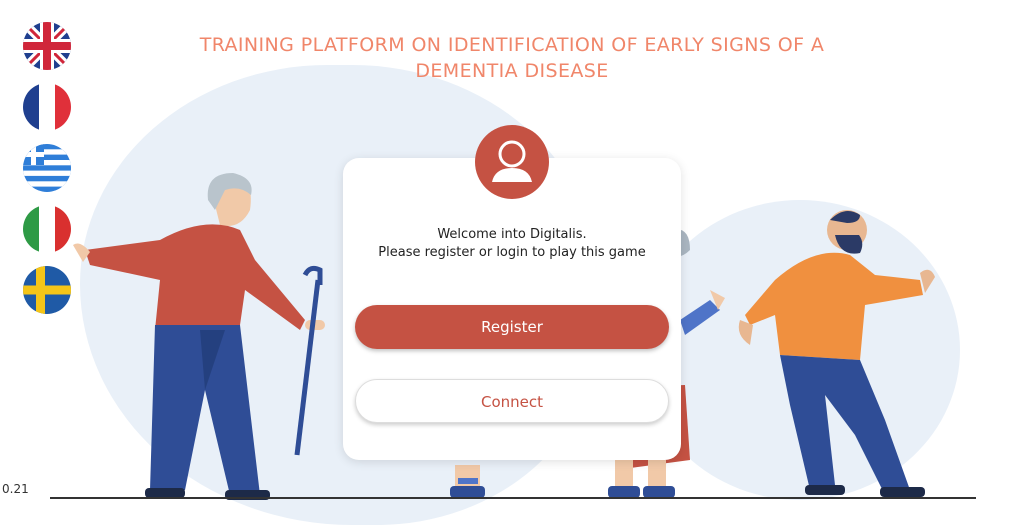 The image size is (1024, 525). Describe the element at coordinates (15, 489) in the screenshot. I see `version-label: 0.21` at that location.